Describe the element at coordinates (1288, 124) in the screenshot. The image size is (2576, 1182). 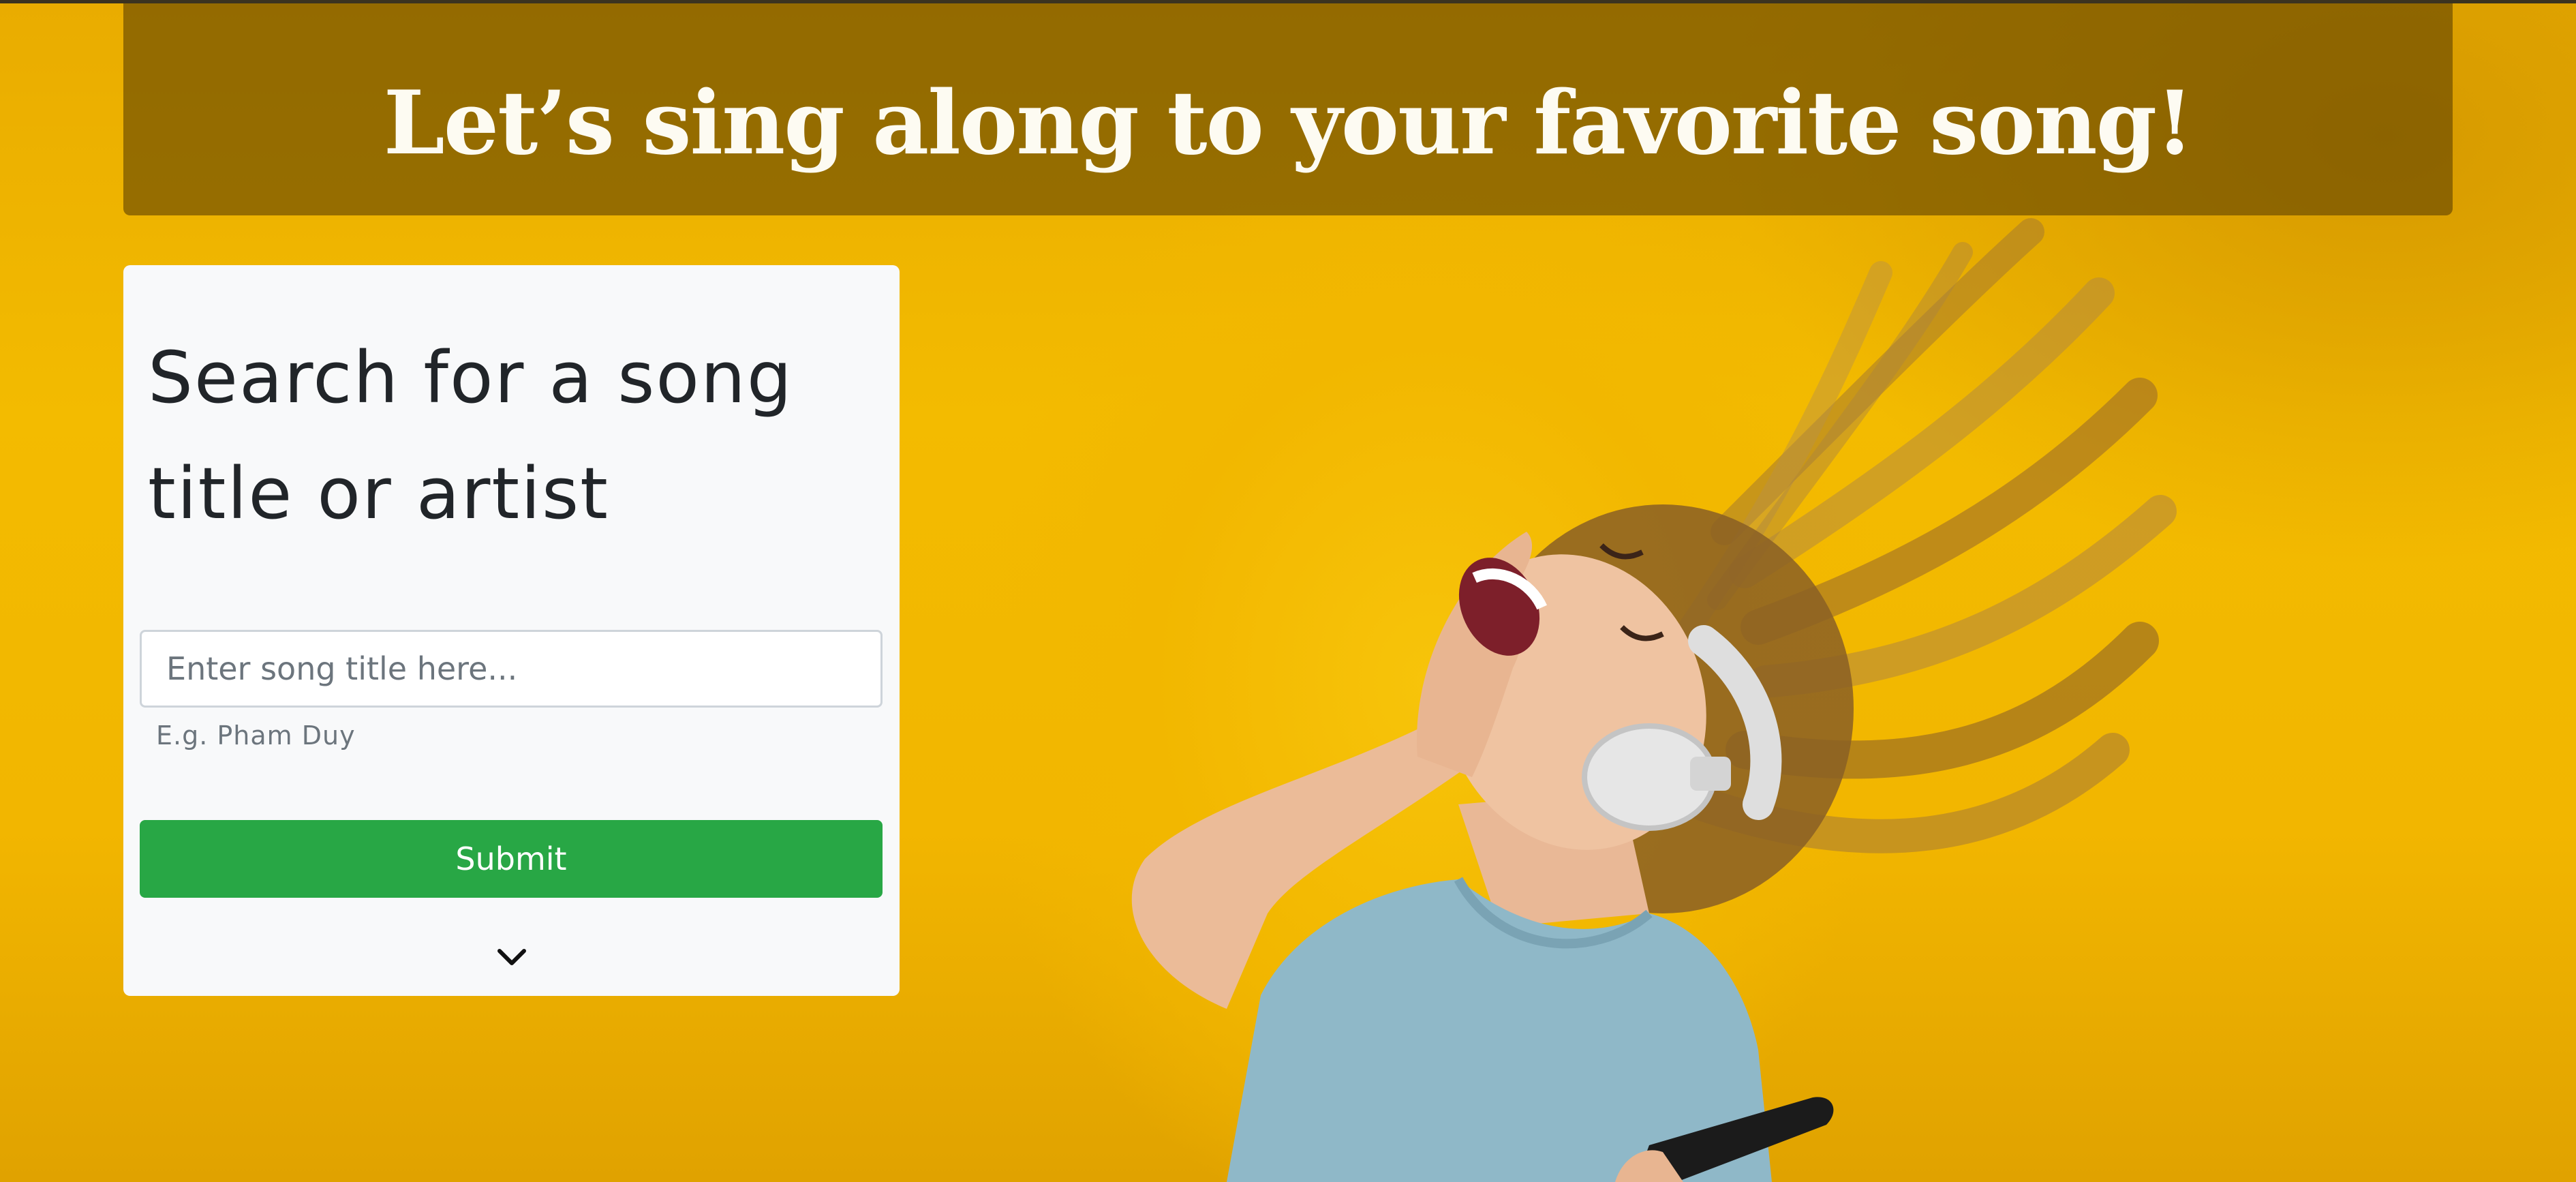
I see `page-title: Let’s sing along to your favorite song!` at that location.